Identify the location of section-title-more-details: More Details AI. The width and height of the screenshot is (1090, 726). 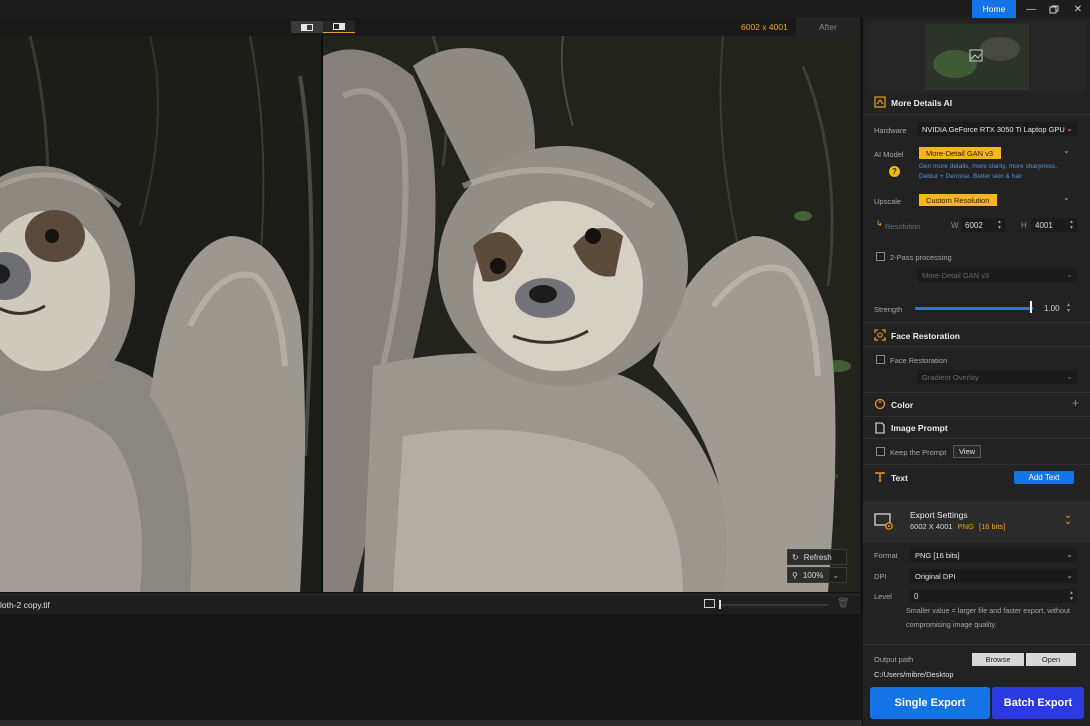
(922, 103).